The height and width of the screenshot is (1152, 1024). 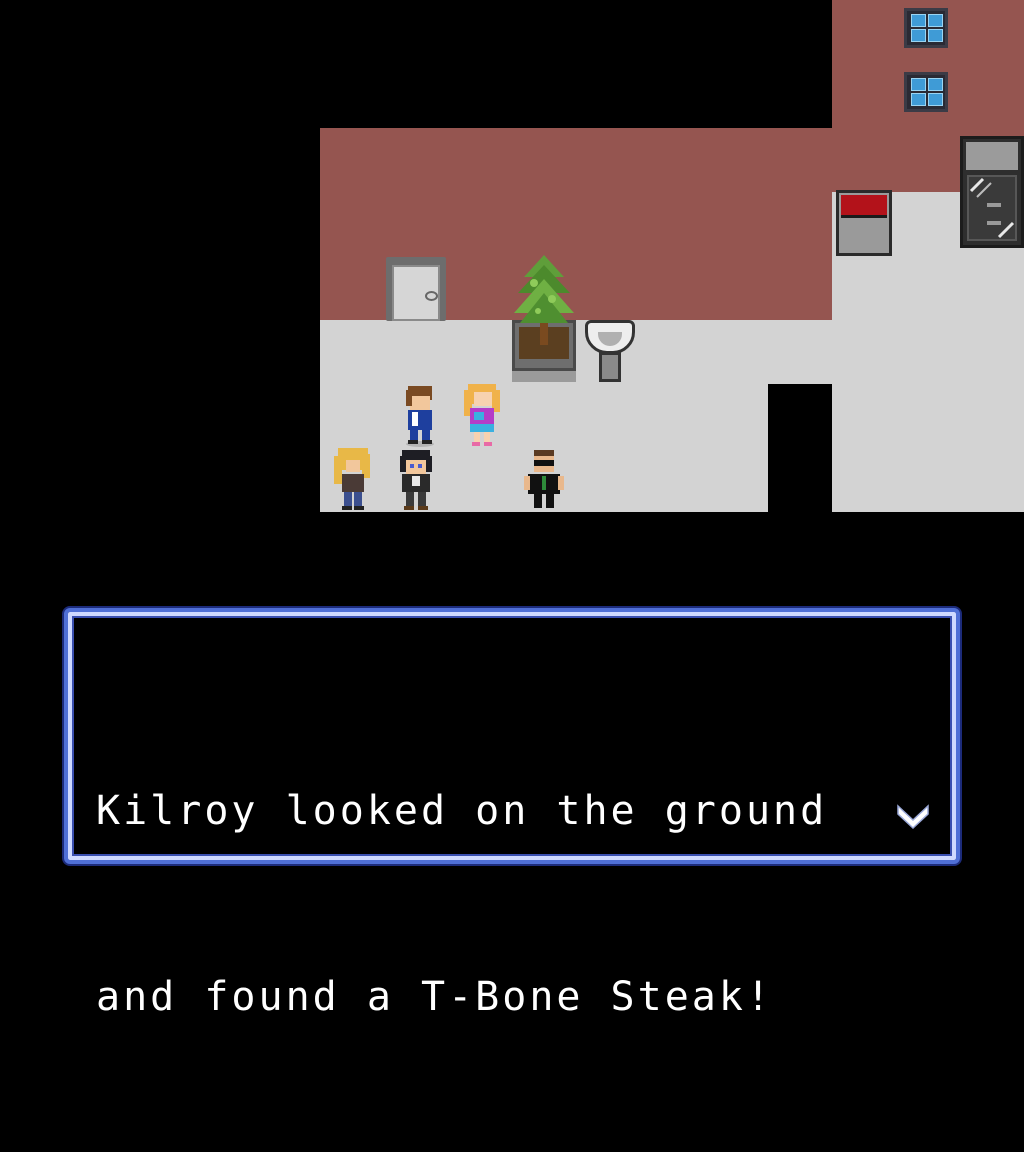 What do you see at coordinates (864, 223) in the screenshot?
I see `tv-icon` at bounding box center [864, 223].